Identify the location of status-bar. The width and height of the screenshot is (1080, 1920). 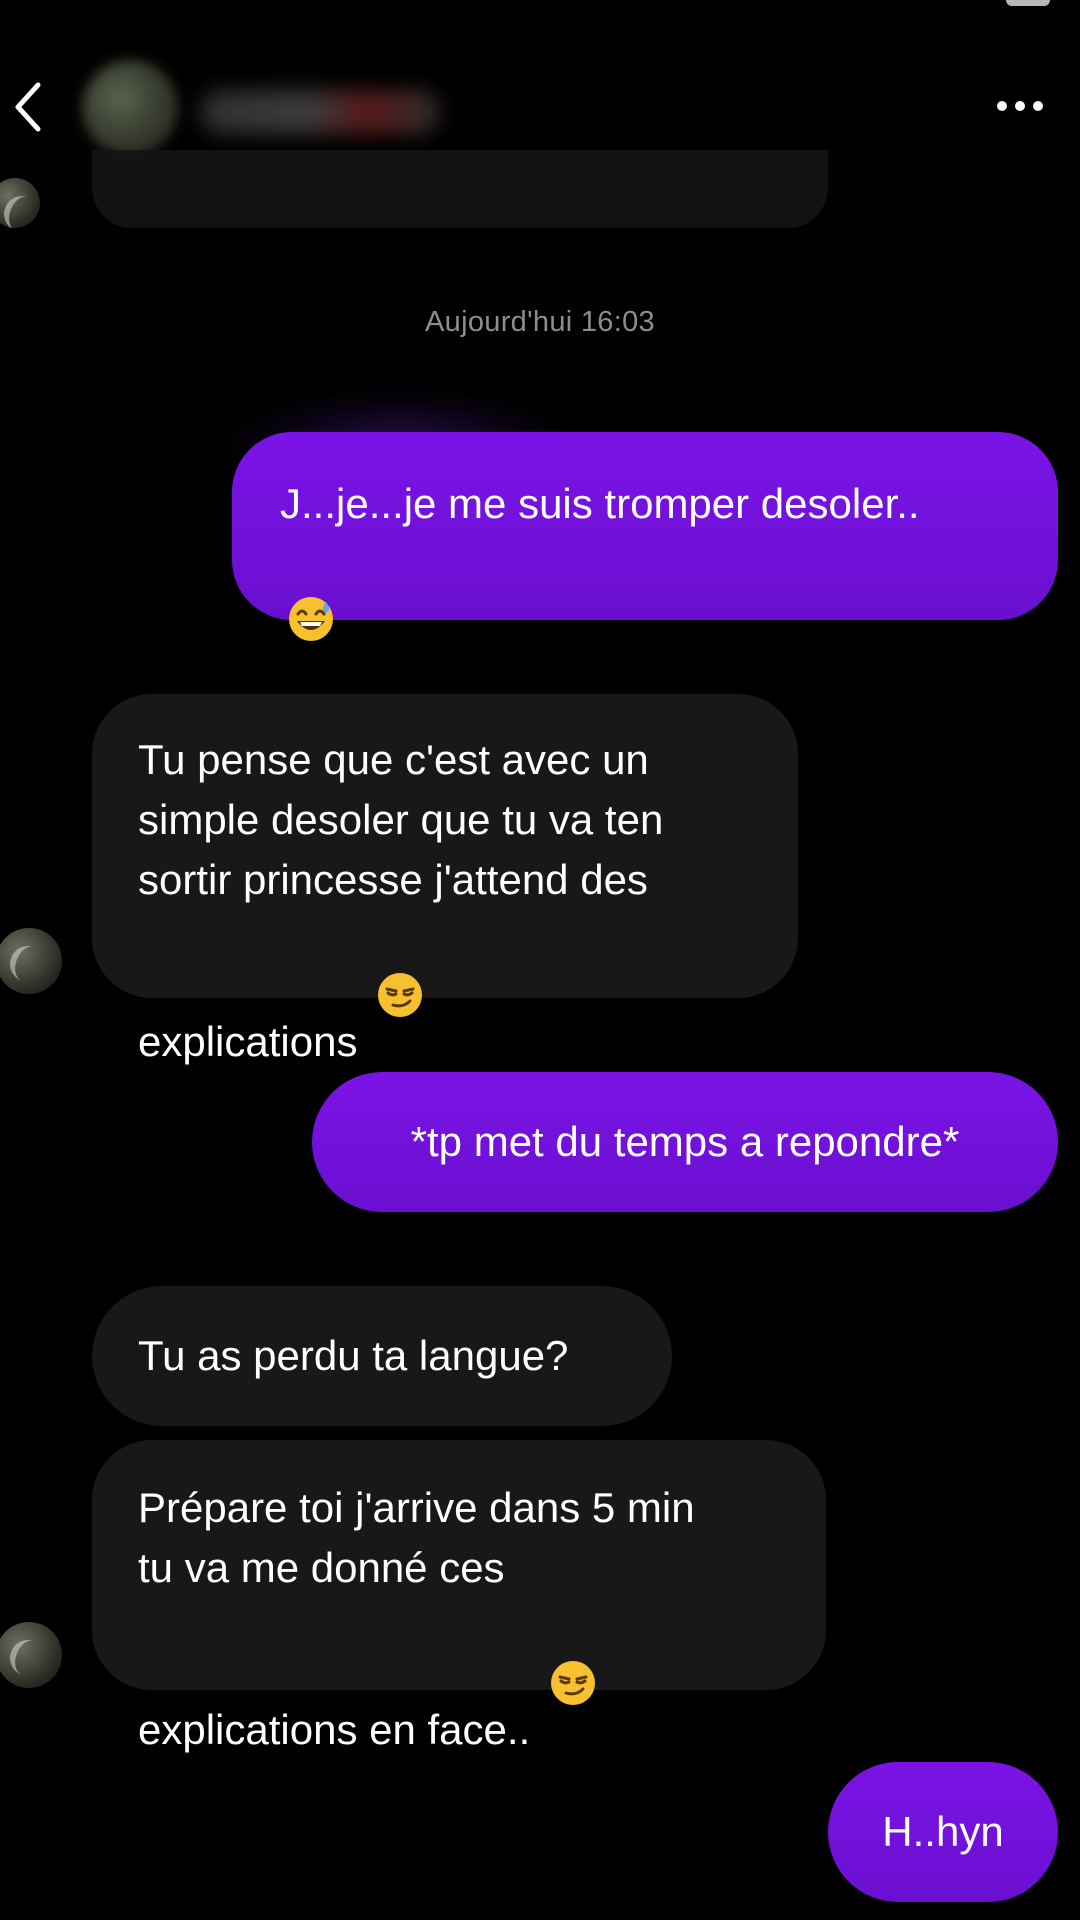
(540, 10).